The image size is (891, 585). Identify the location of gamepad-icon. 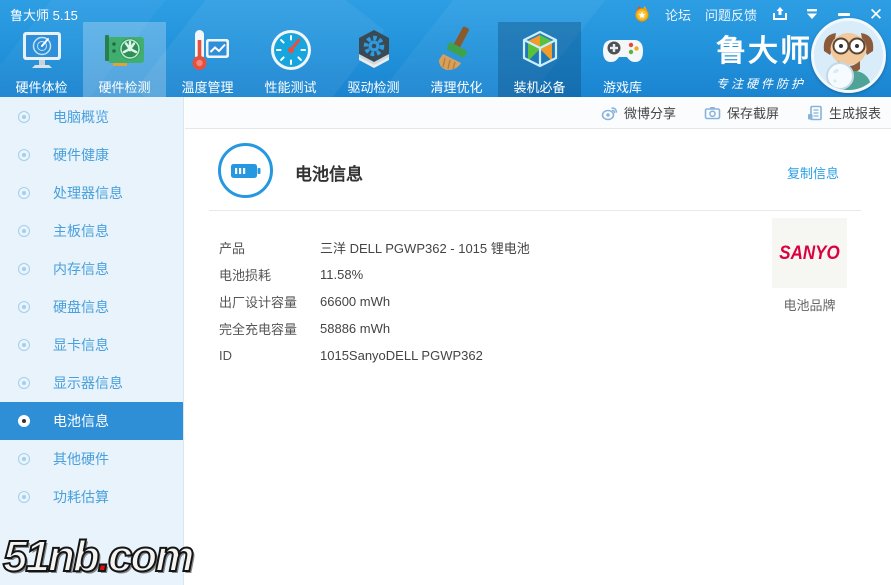
(623, 50).